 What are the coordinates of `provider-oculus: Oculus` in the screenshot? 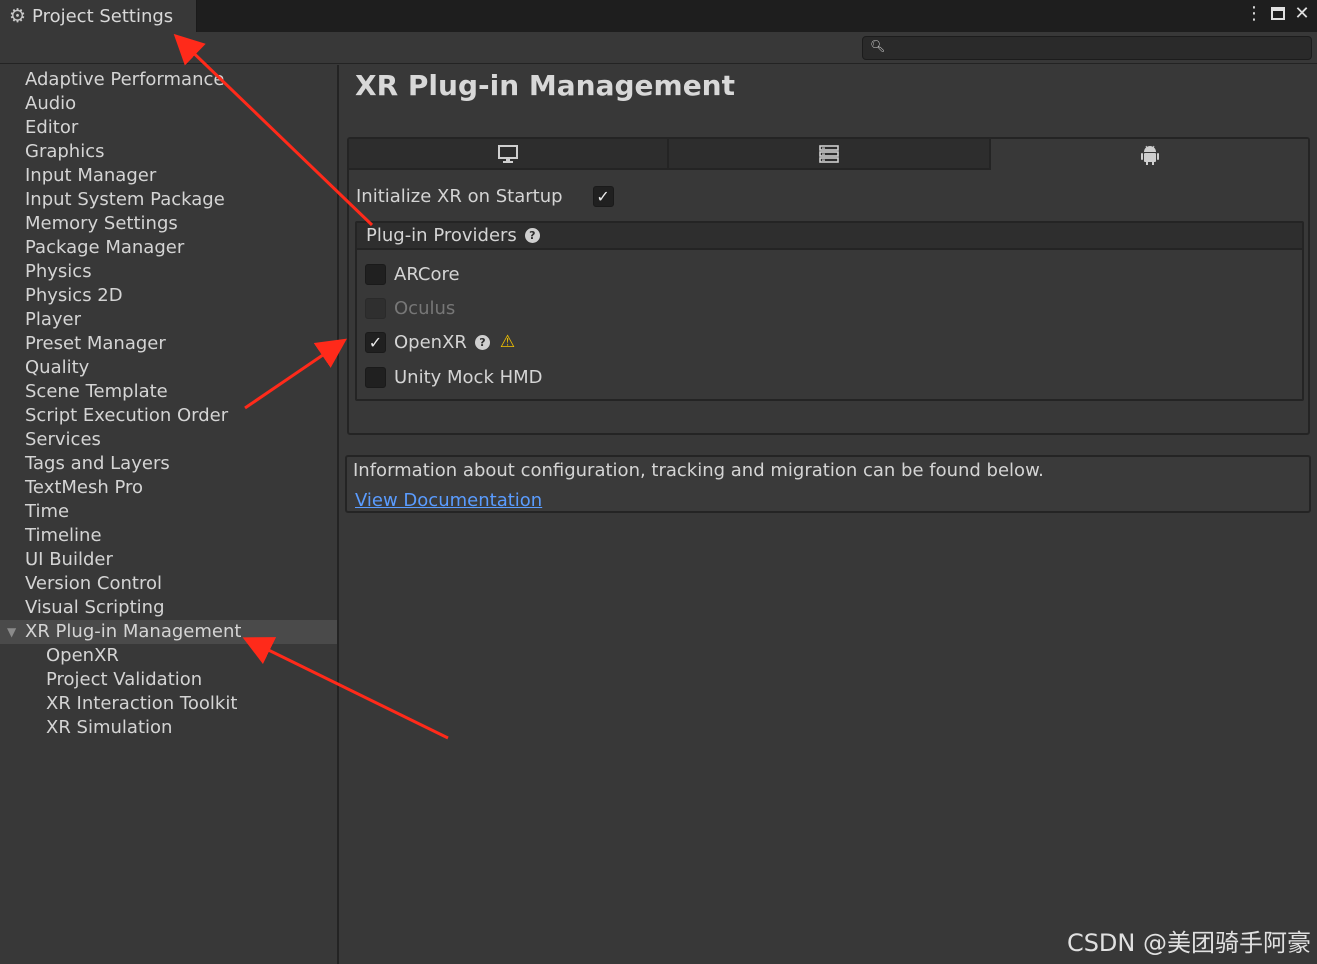 It's located at (410, 308).